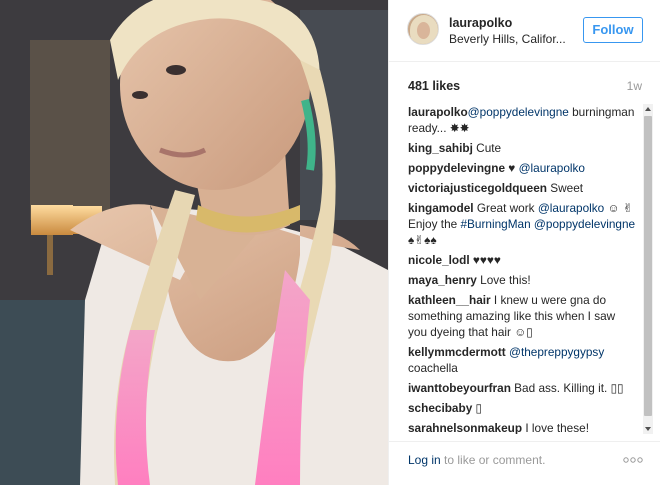 This screenshot has width=660, height=485. What do you see at coordinates (634, 86) in the screenshot?
I see `post-age: 1w` at bounding box center [634, 86].